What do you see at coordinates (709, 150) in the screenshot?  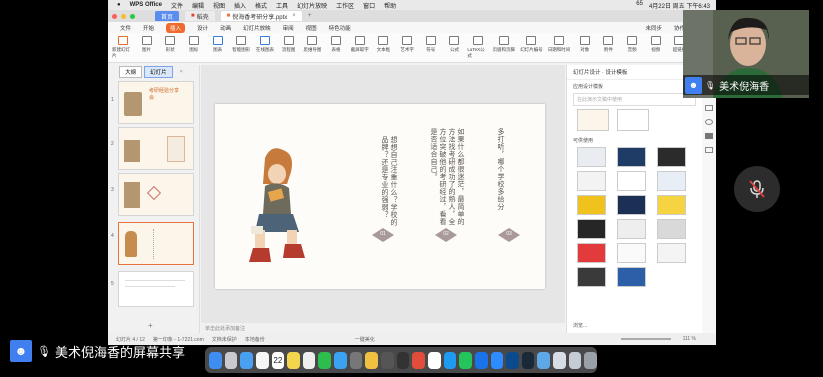 I see `property-icon` at bounding box center [709, 150].